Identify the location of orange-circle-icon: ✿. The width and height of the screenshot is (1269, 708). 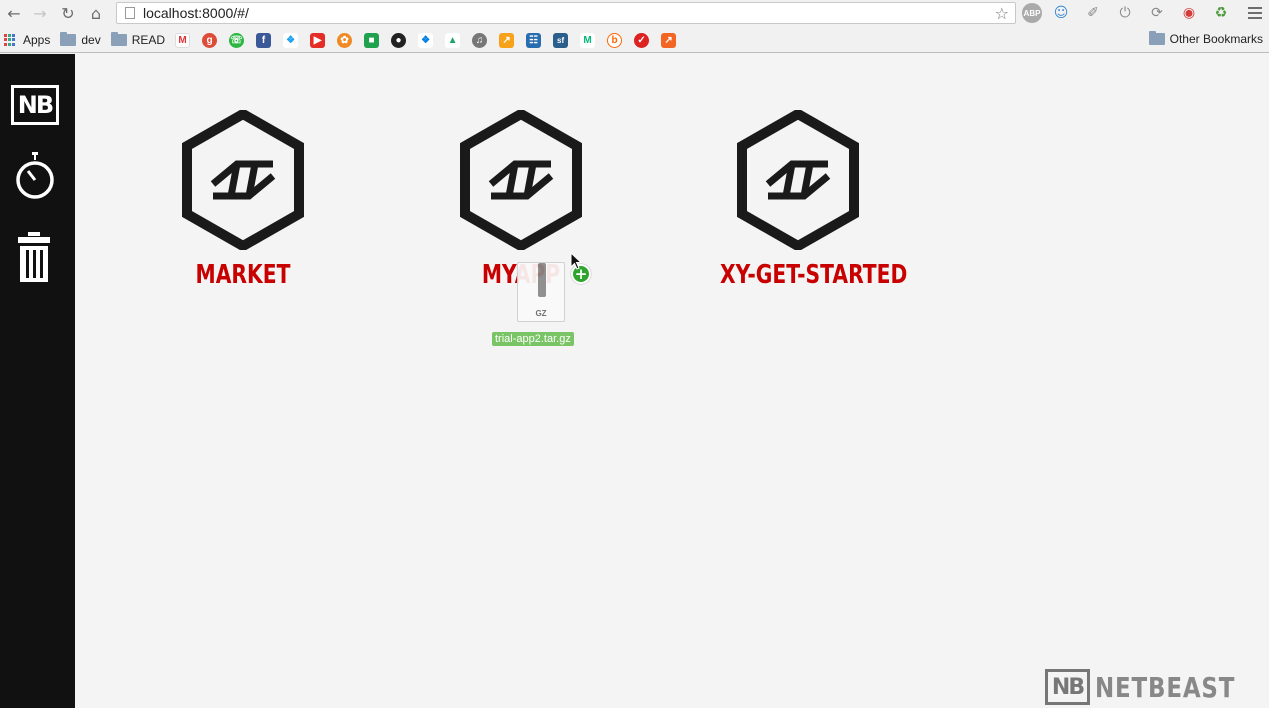
(345, 40).